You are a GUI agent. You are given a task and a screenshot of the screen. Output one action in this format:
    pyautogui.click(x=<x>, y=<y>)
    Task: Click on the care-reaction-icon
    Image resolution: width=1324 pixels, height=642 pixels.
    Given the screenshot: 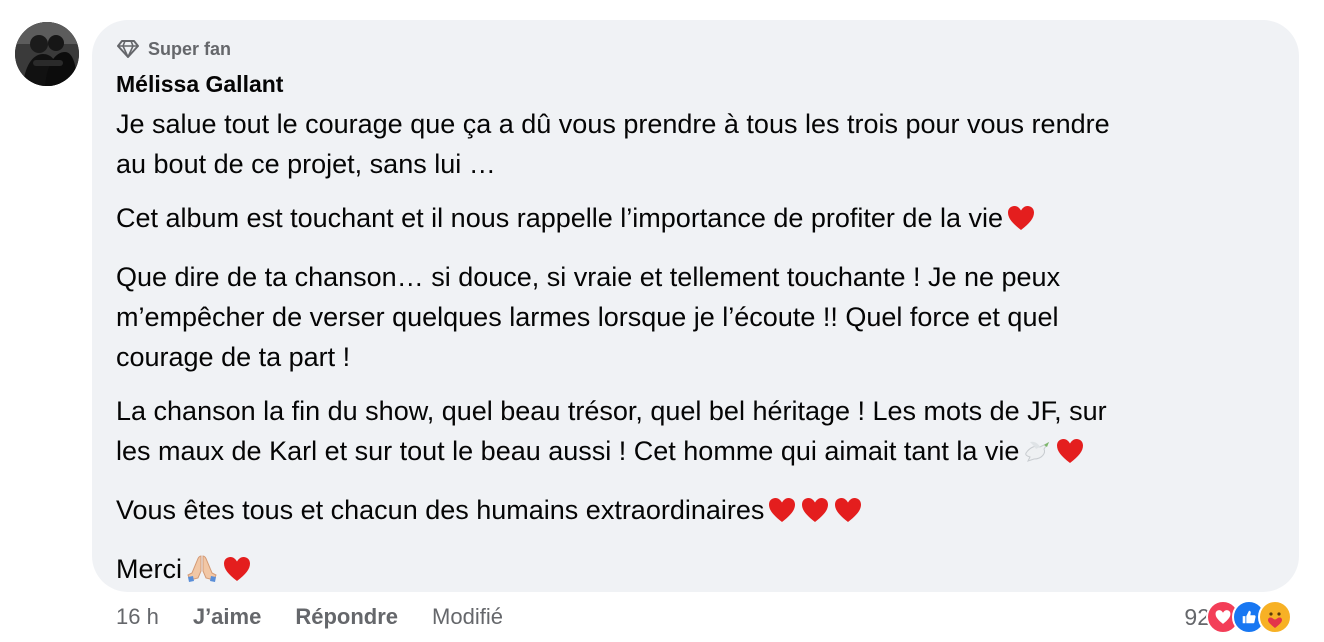 What is the action you would take?
    pyautogui.click(x=1275, y=617)
    